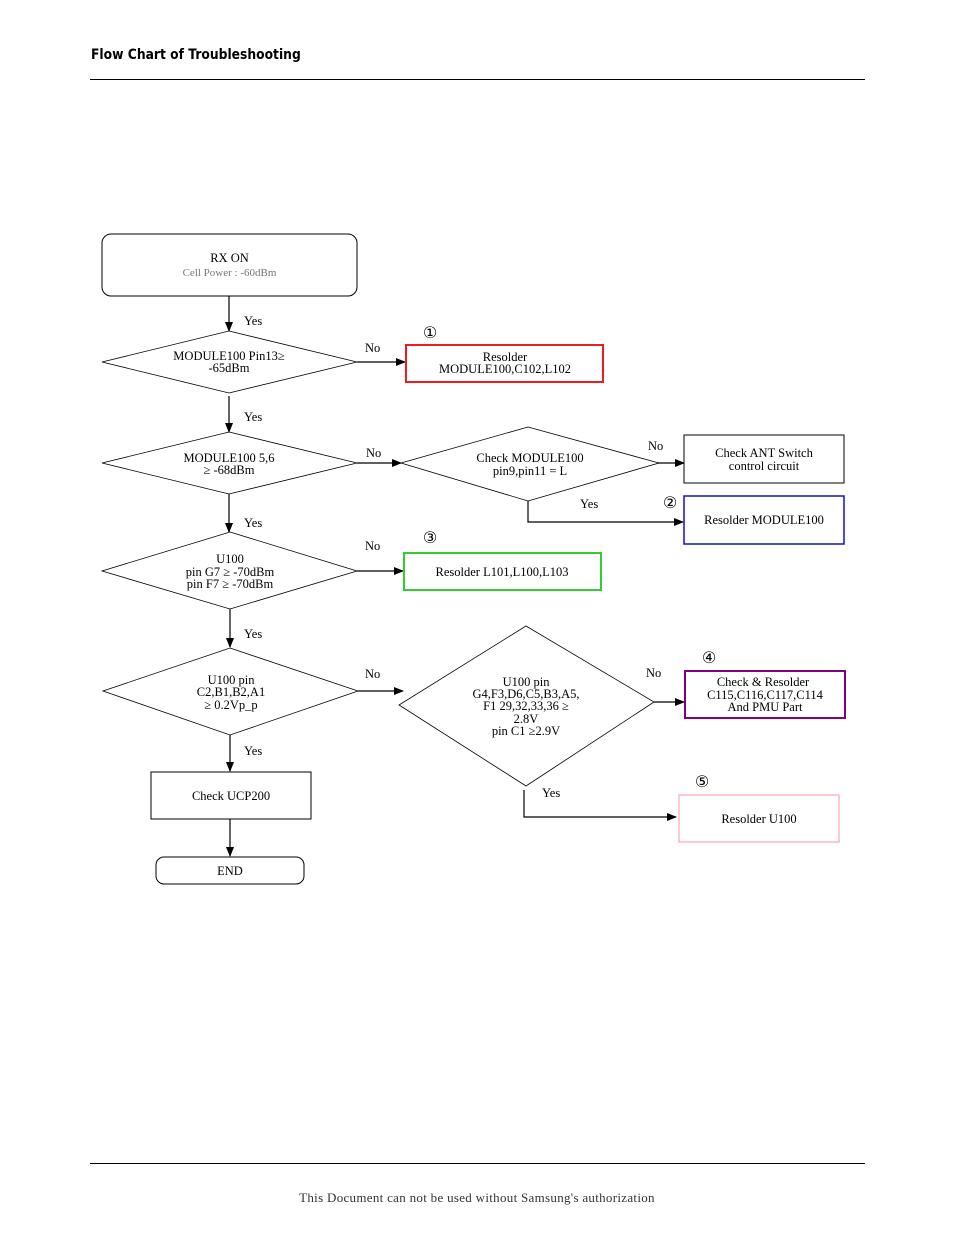 The image size is (954, 1235). What do you see at coordinates (230, 705) in the screenshot?
I see `svg-text: ≥ 0.2Vp_p` at bounding box center [230, 705].